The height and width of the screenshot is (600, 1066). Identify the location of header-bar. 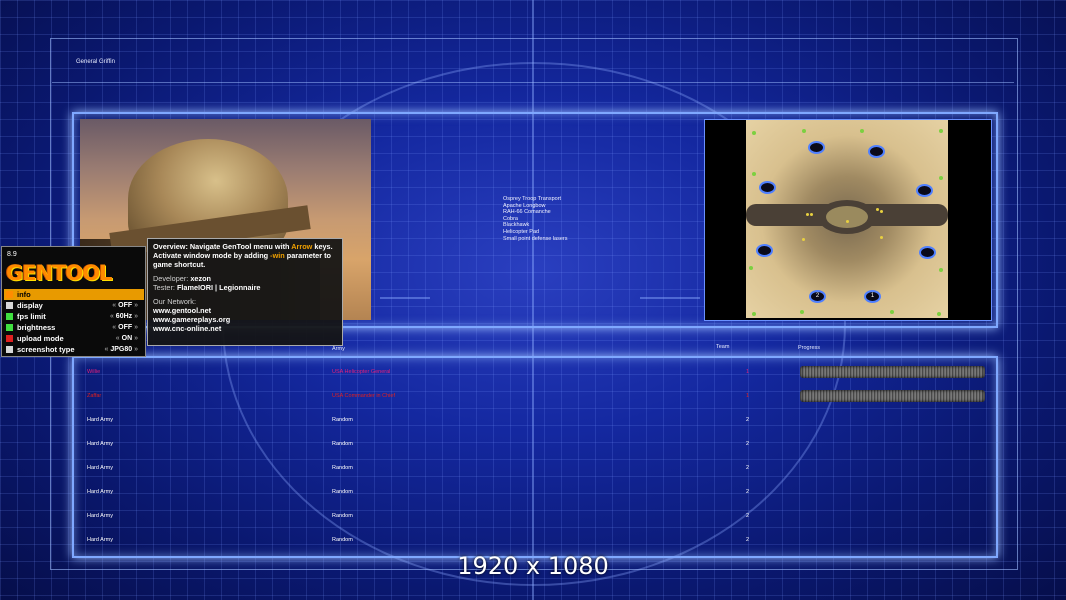
(533, 61).